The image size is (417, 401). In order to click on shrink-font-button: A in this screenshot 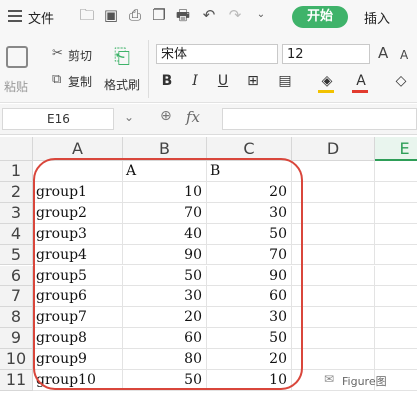, I will do `click(404, 55)`.